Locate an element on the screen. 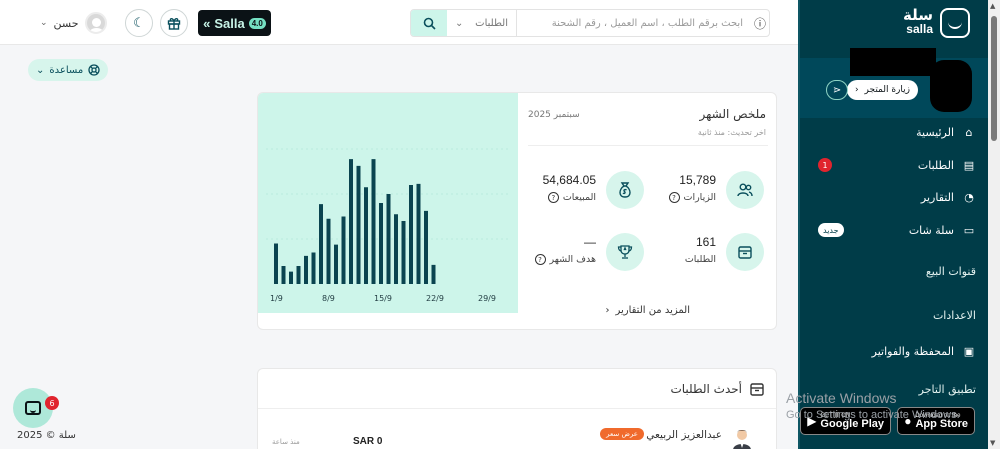  brand-ar: سلة is located at coordinates (918, 15).